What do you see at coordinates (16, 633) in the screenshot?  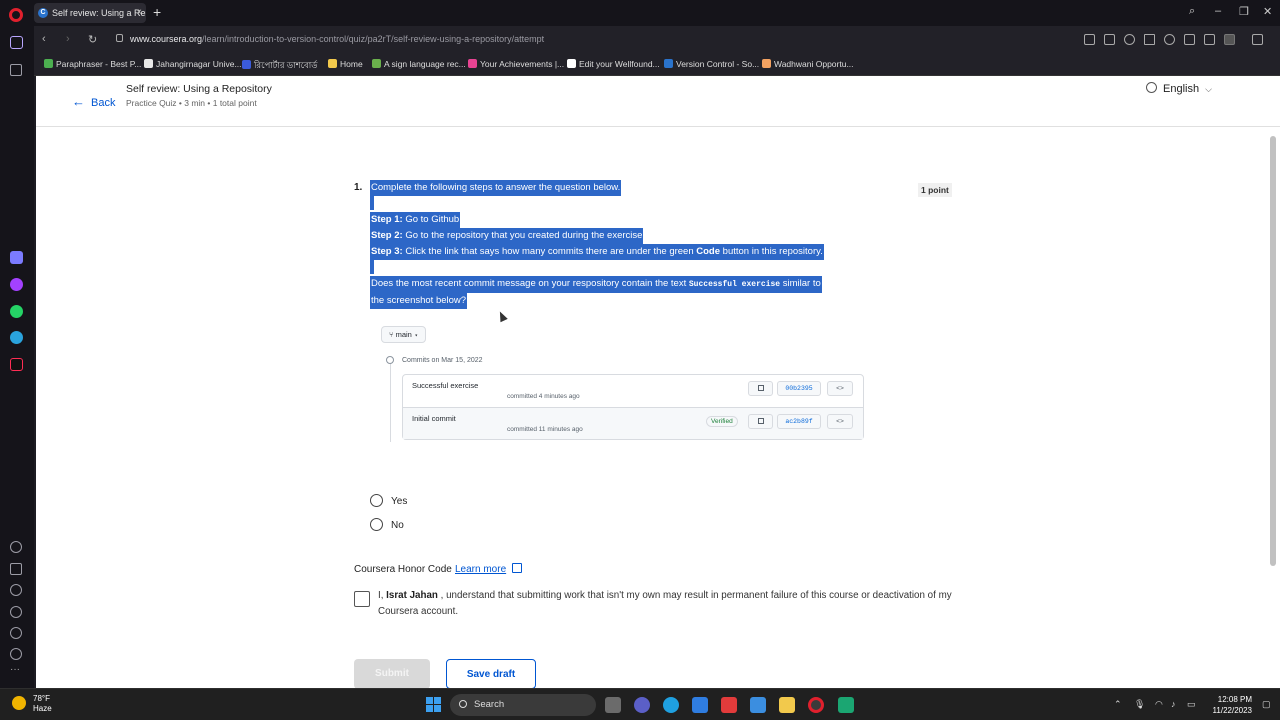 I see `settings-icon` at bounding box center [16, 633].